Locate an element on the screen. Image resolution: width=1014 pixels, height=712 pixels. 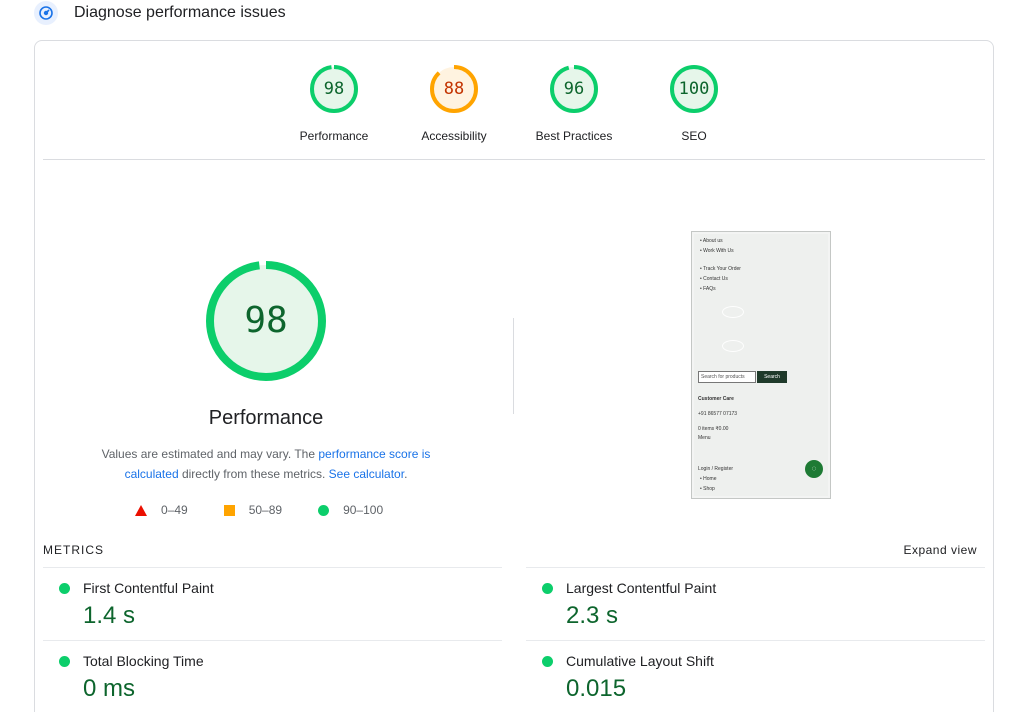
divider is located at coordinates (514, 159).